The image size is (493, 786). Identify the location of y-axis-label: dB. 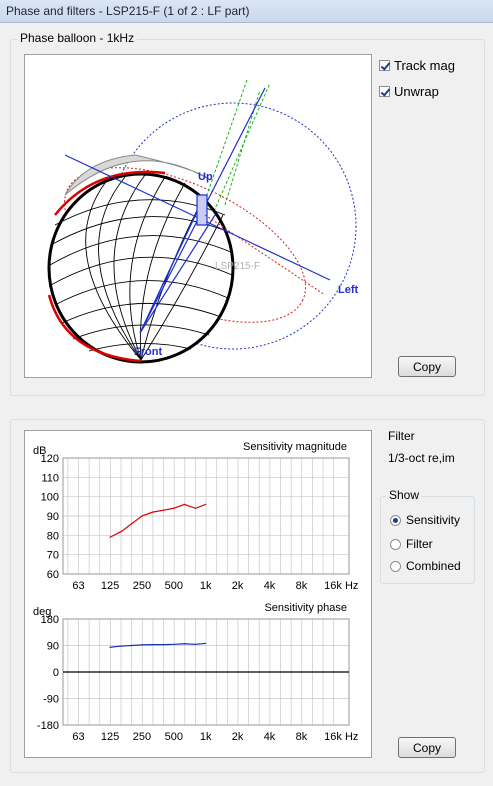
(39, 451).